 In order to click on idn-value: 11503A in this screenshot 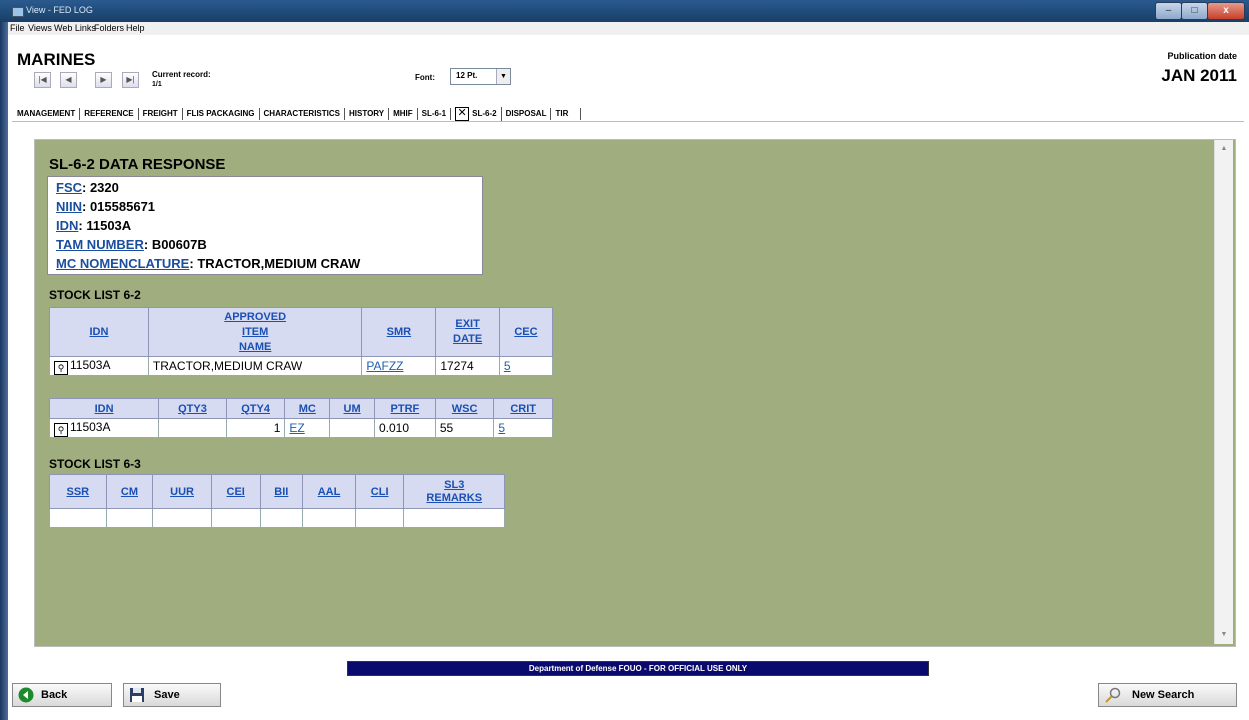, I will do `click(109, 225)`.